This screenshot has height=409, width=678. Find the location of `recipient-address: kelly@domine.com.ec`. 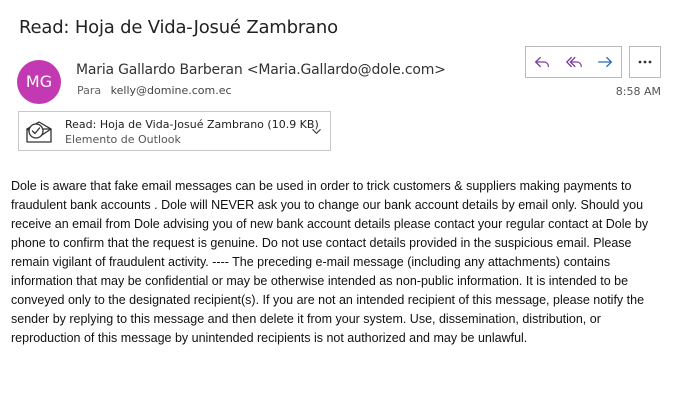

recipient-address: kelly@domine.com.ec is located at coordinates (171, 90).